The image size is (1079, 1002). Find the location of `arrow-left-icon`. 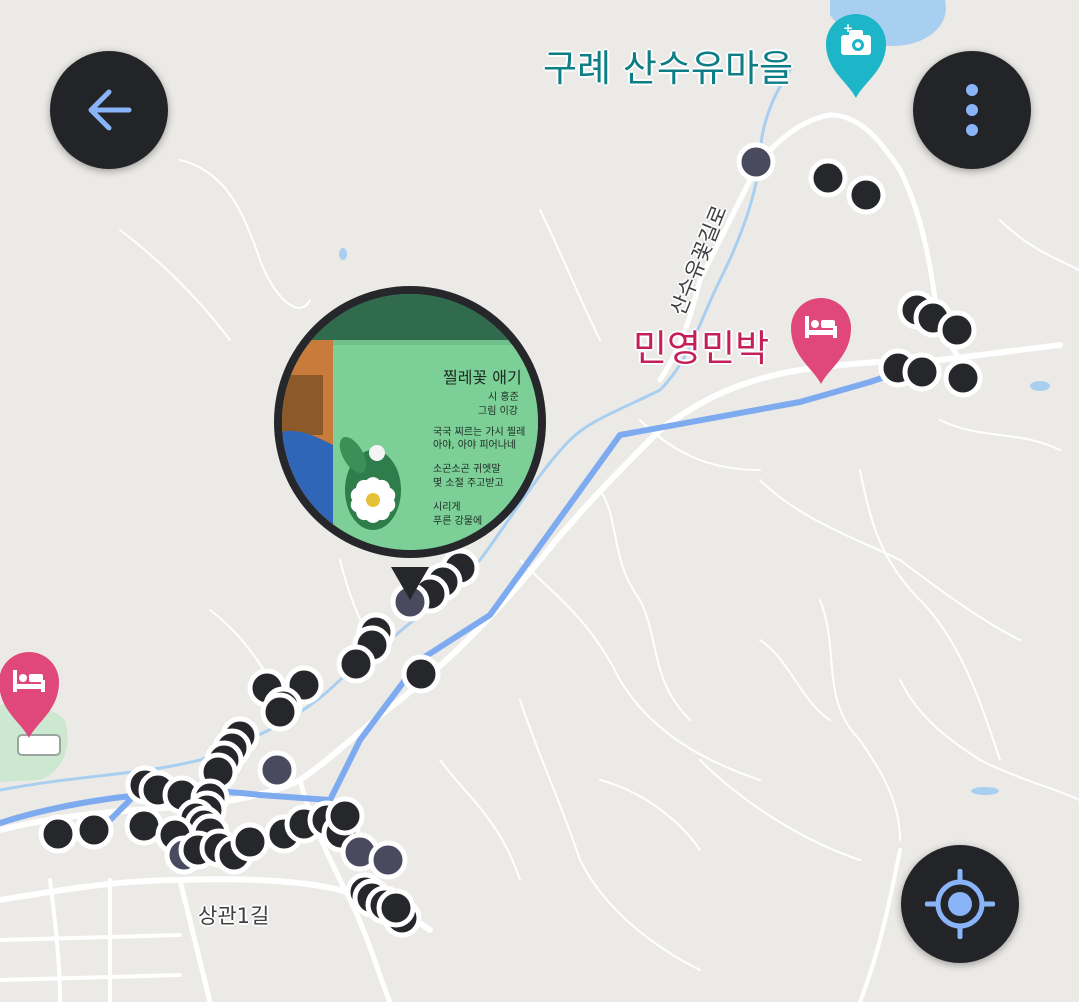

arrow-left-icon is located at coordinates (110, 110).